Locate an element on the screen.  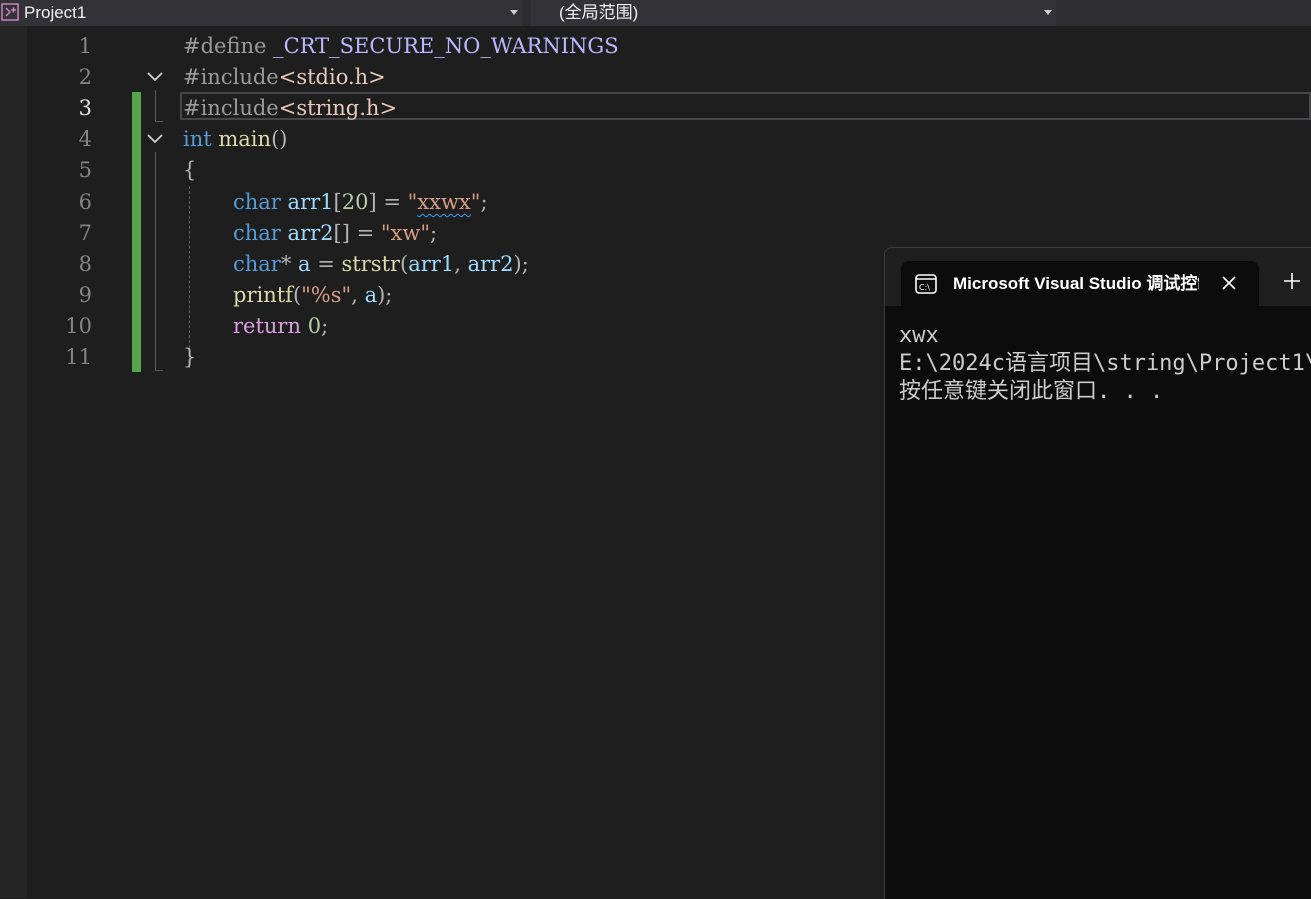
project-name: Project1 is located at coordinates (55, 12).